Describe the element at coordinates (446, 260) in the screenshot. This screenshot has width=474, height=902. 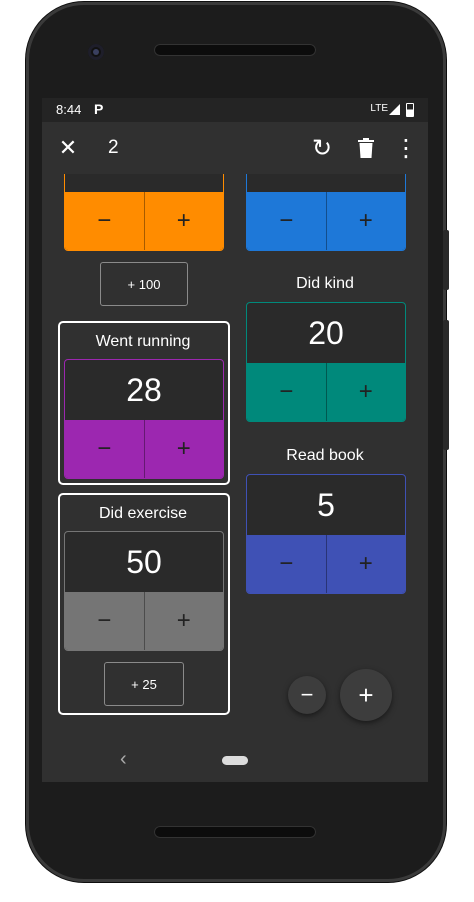
I see `volume-button` at that location.